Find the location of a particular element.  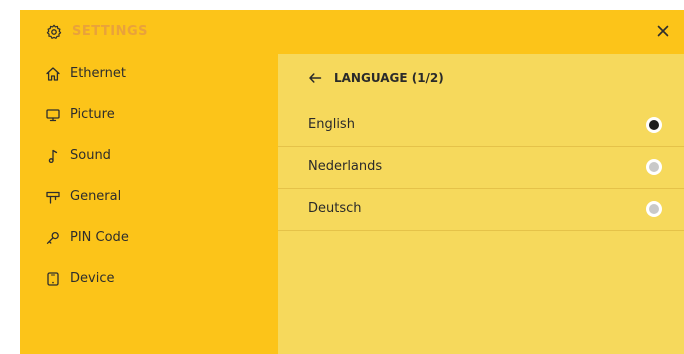

monitor-icon is located at coordinates (53, 115).